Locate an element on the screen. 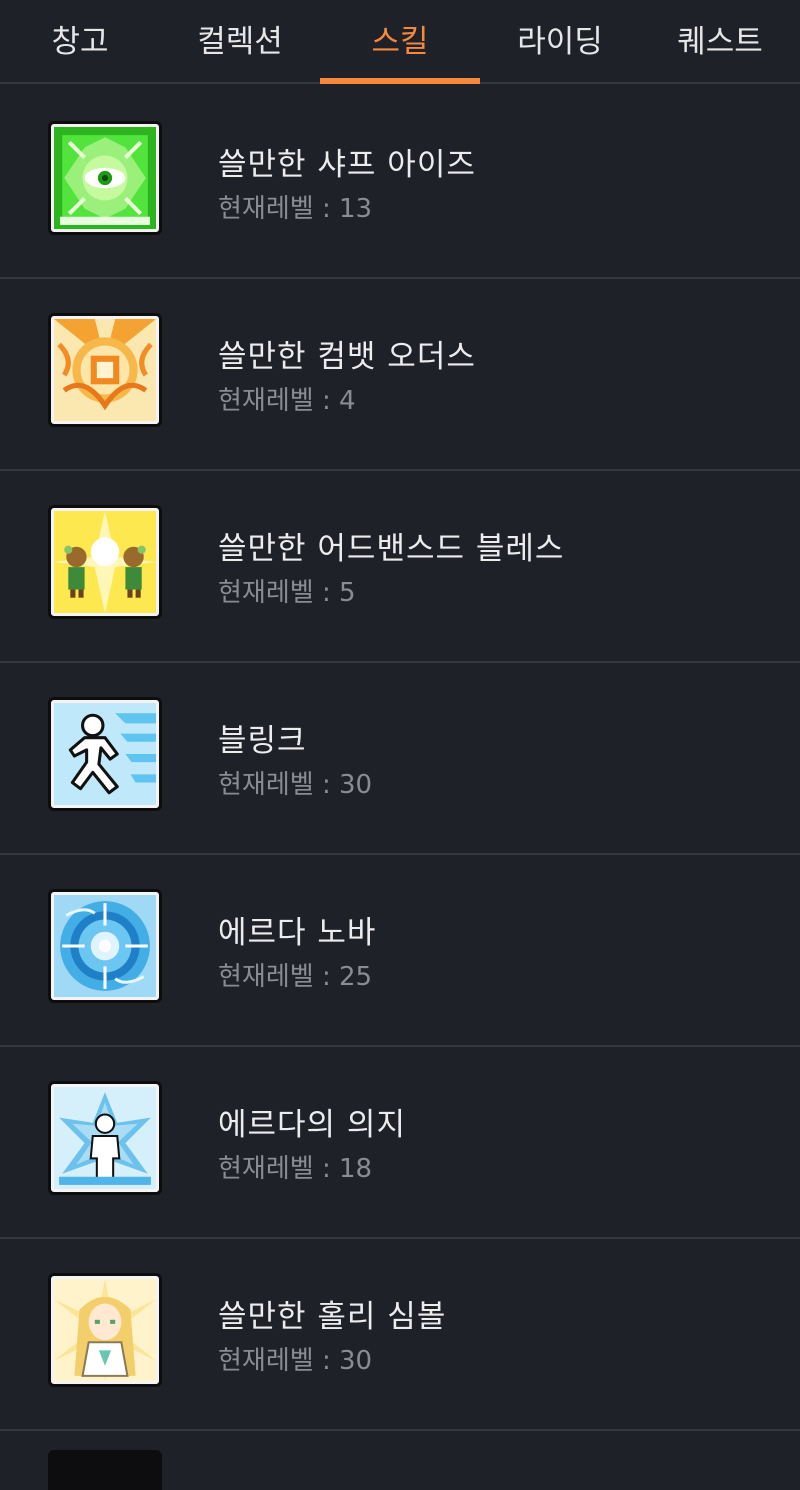 Image resolution: width=800 pixels, height=1490 pixels. erda-nova-icon is located at coordinates (105, 946).